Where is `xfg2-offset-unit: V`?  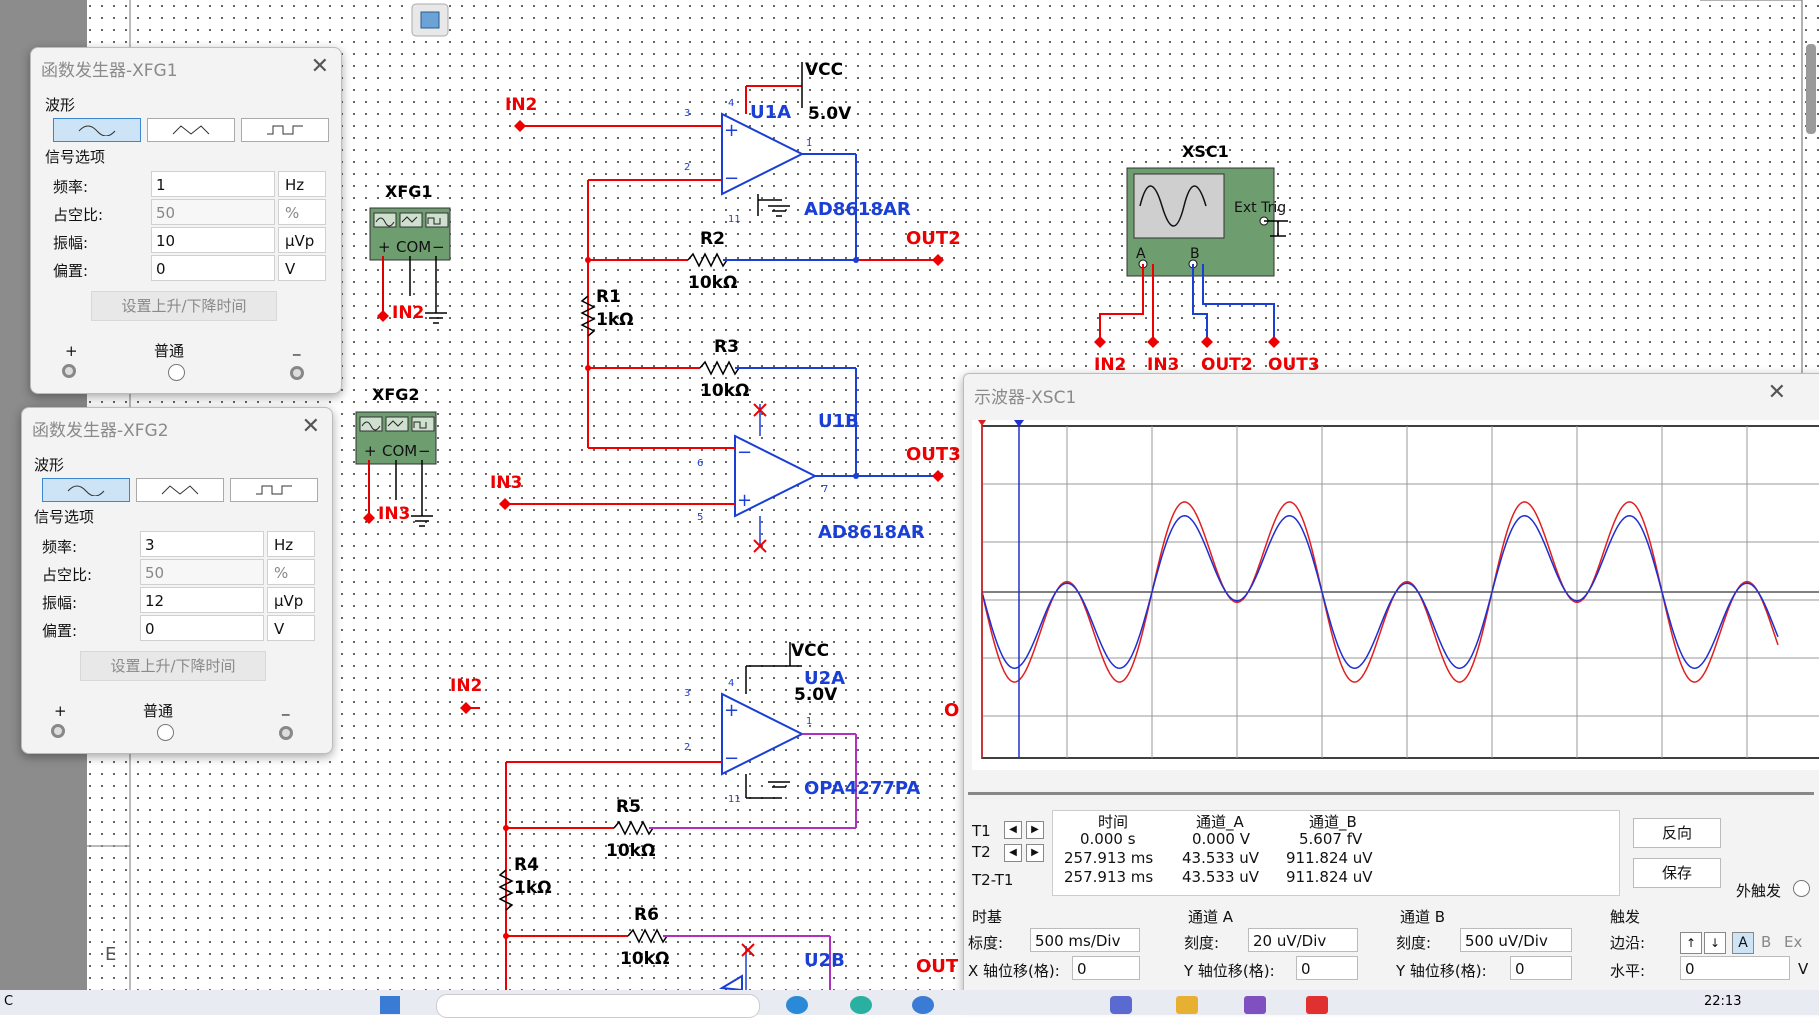
xfg2-offset-unit: V is located at coordinates (291, 628).